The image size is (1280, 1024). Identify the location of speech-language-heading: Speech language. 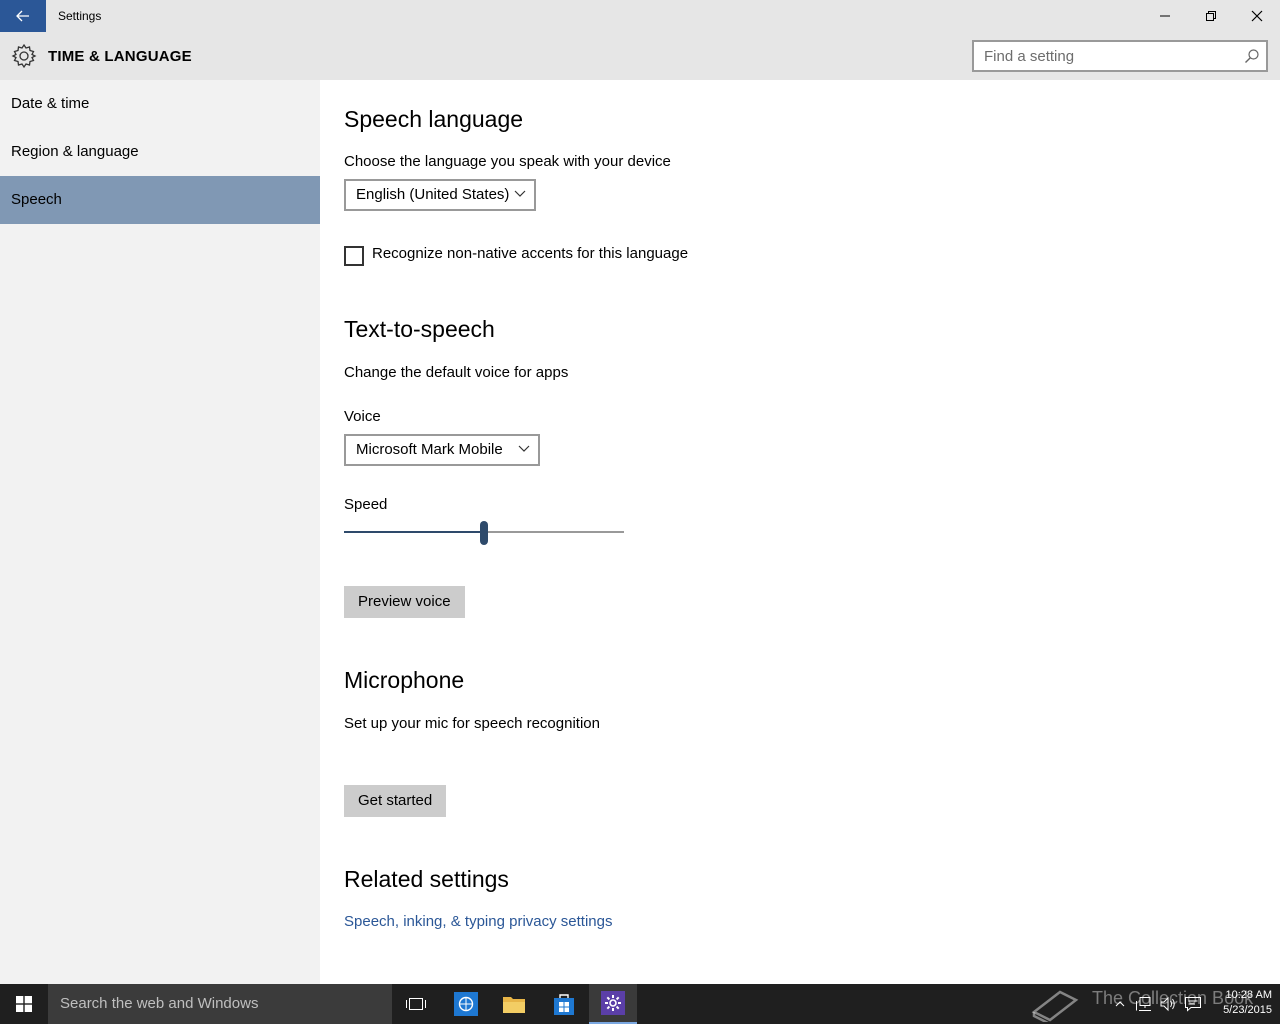
(434, 119).